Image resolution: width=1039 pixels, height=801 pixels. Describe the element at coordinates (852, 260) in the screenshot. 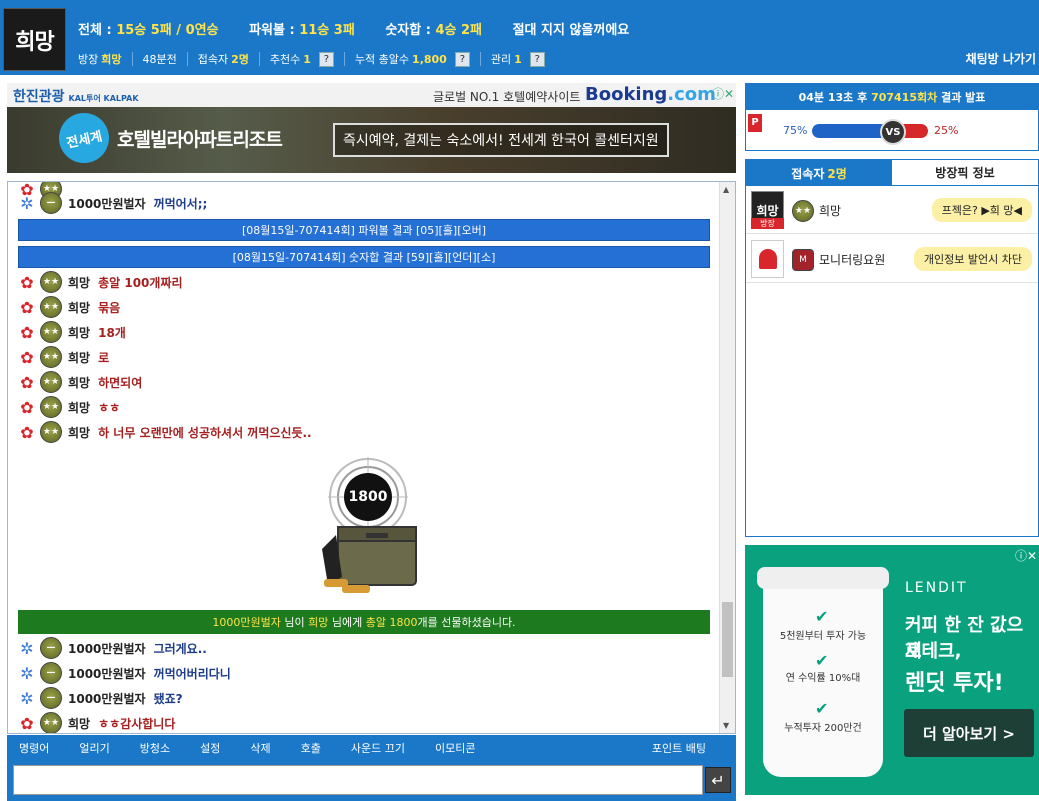

I see `user-name: 모니터링요원` at that location.